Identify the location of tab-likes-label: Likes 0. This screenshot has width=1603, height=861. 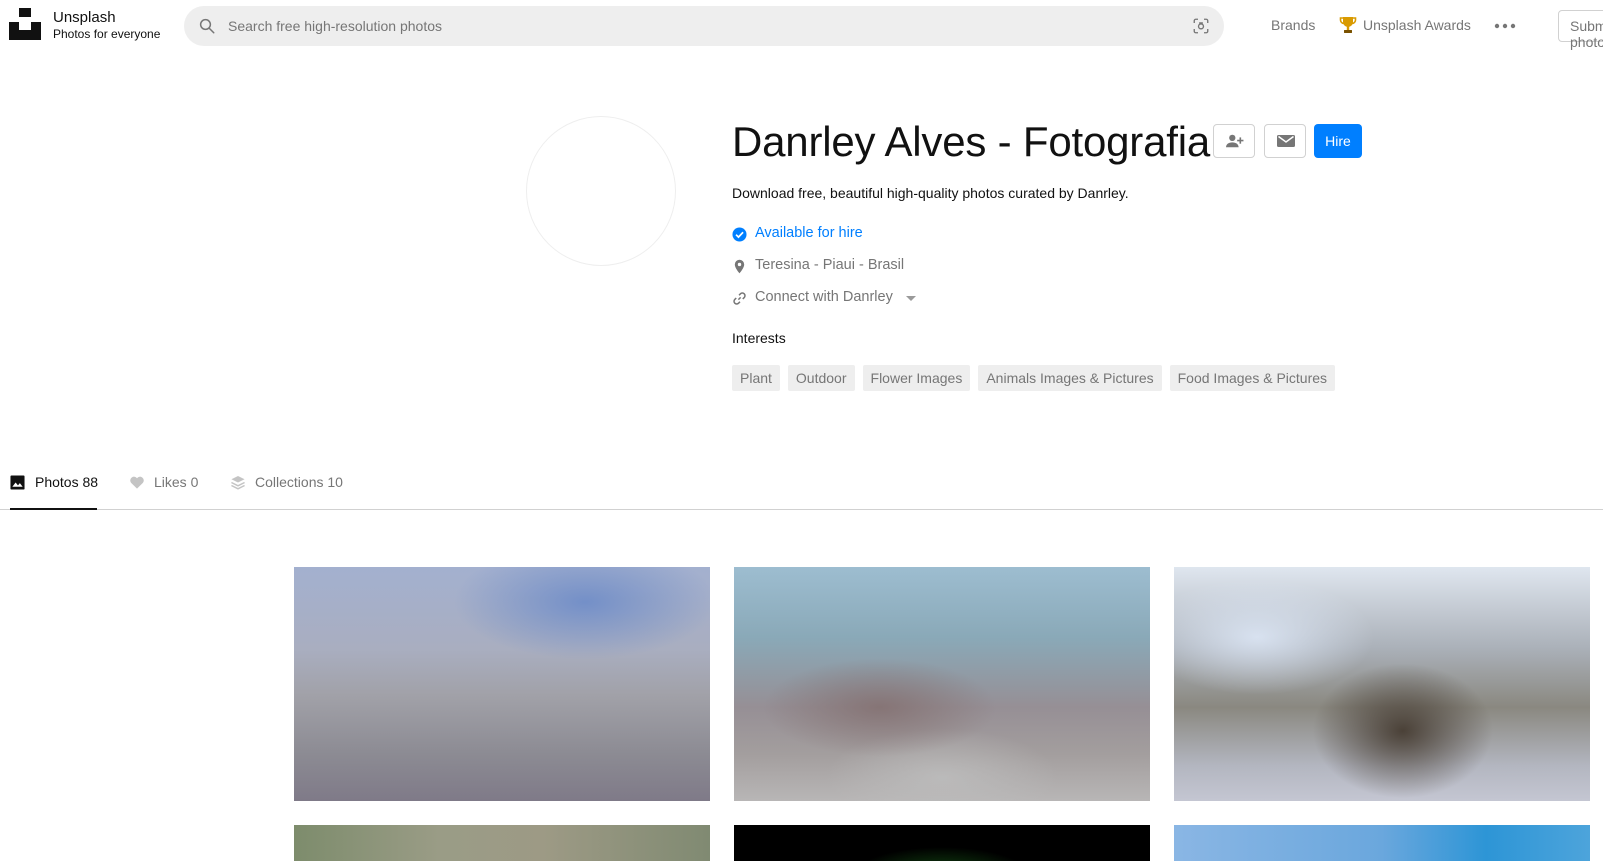
(176, 482).